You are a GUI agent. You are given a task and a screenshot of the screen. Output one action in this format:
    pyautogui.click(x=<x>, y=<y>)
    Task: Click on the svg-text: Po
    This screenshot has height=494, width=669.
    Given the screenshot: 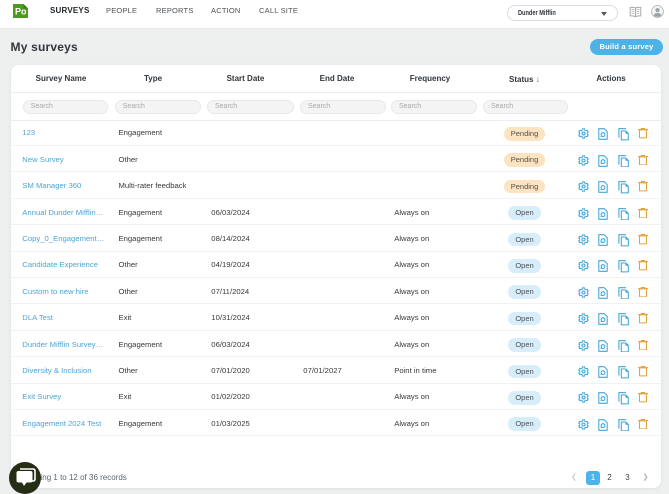 What is the action you would take?
    pyautogui.click(x=21, y=11)
    